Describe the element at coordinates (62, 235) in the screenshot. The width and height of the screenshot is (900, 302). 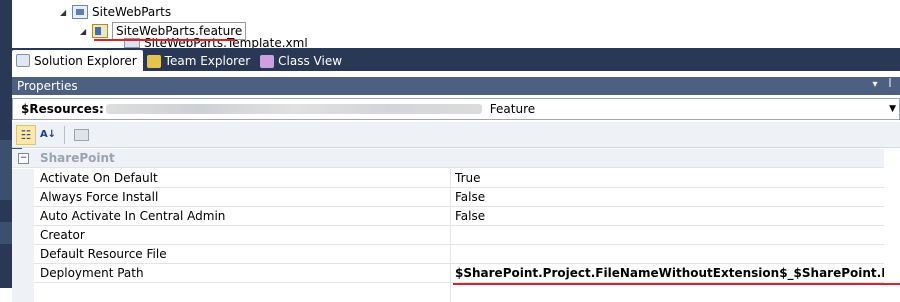
I see `property-name: Creator` at that location.